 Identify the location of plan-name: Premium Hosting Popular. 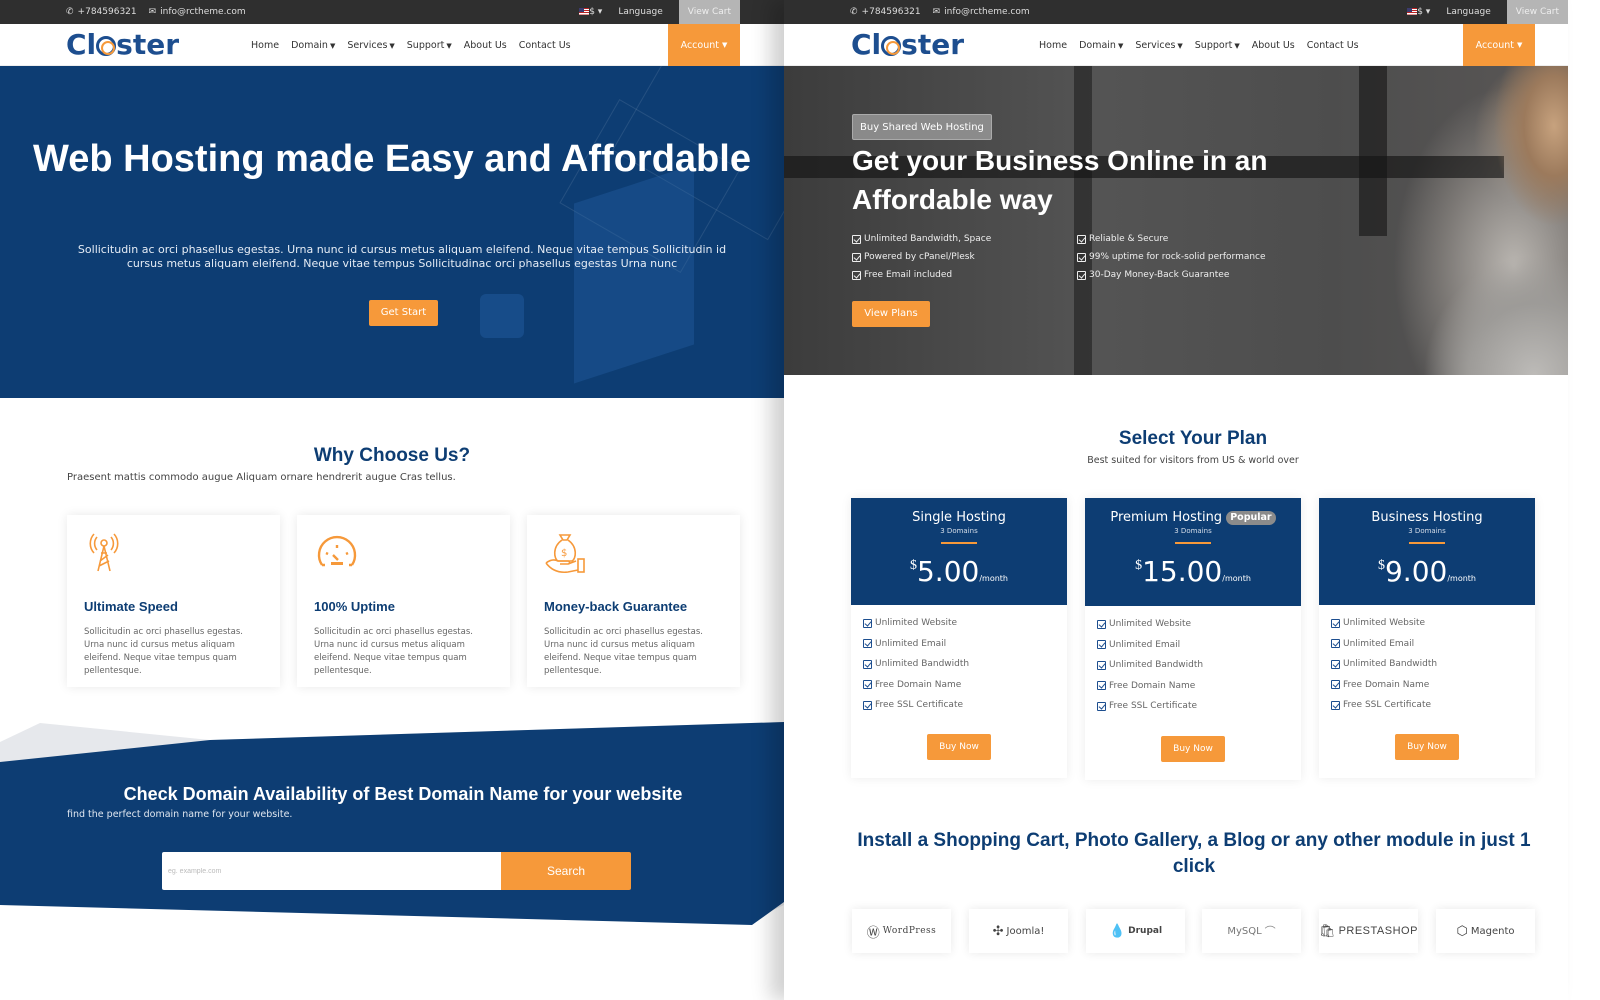
(1193, 517).